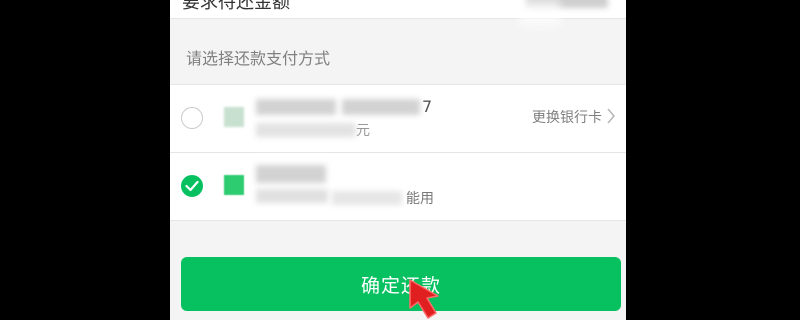 The image size is (800, 320). What do you see at coordinates (296, 107) in the screenshot?
I see `bank-name-blurred` at bounding box center [296, 107].